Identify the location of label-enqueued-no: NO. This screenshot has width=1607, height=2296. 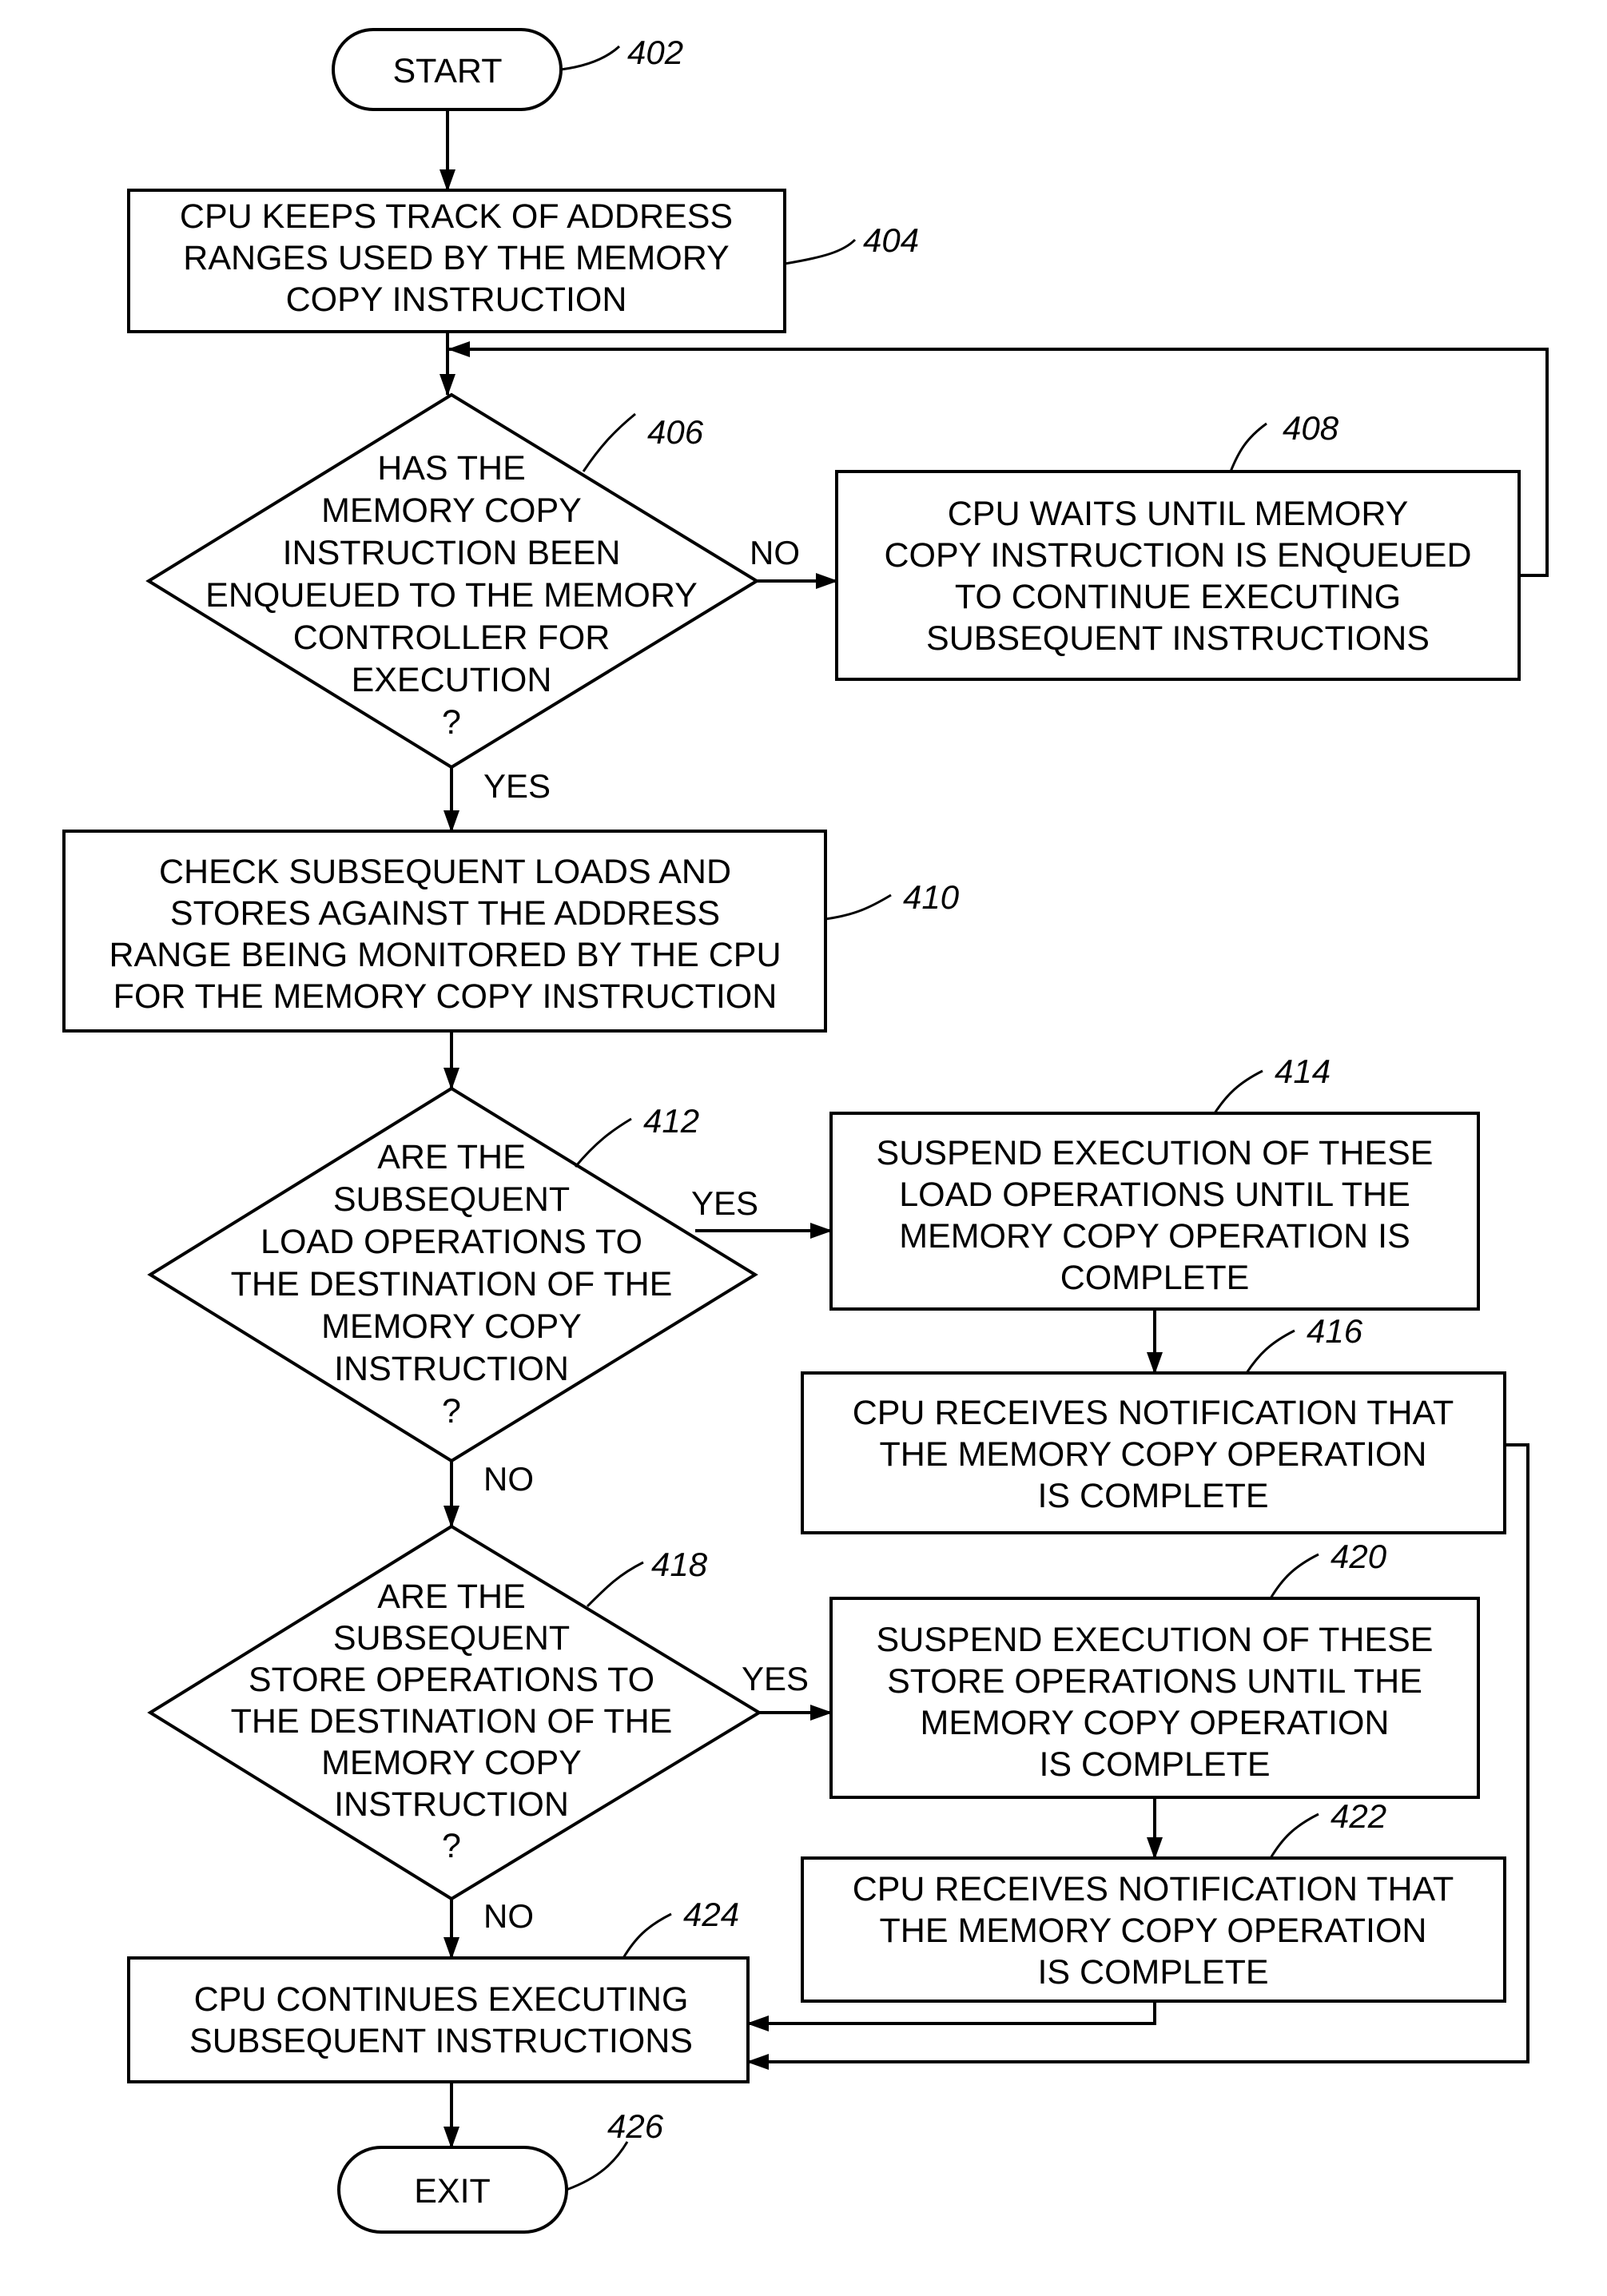
(775, 552).